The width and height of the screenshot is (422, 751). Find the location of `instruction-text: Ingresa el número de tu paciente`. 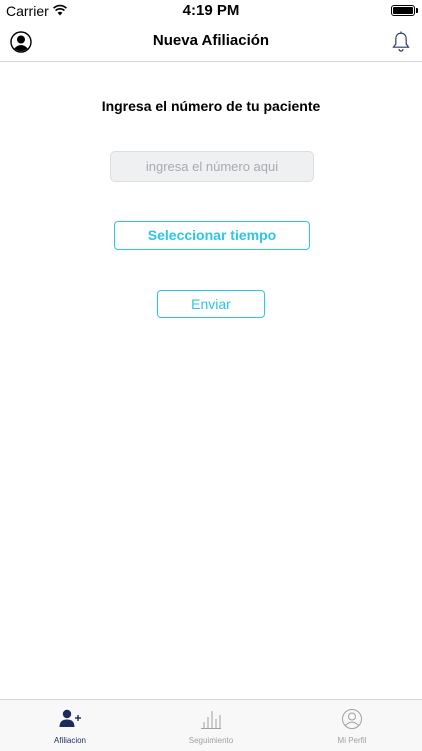

instruction-text: Ingresa el número de tu paciente is located at coordinates (211, 106).